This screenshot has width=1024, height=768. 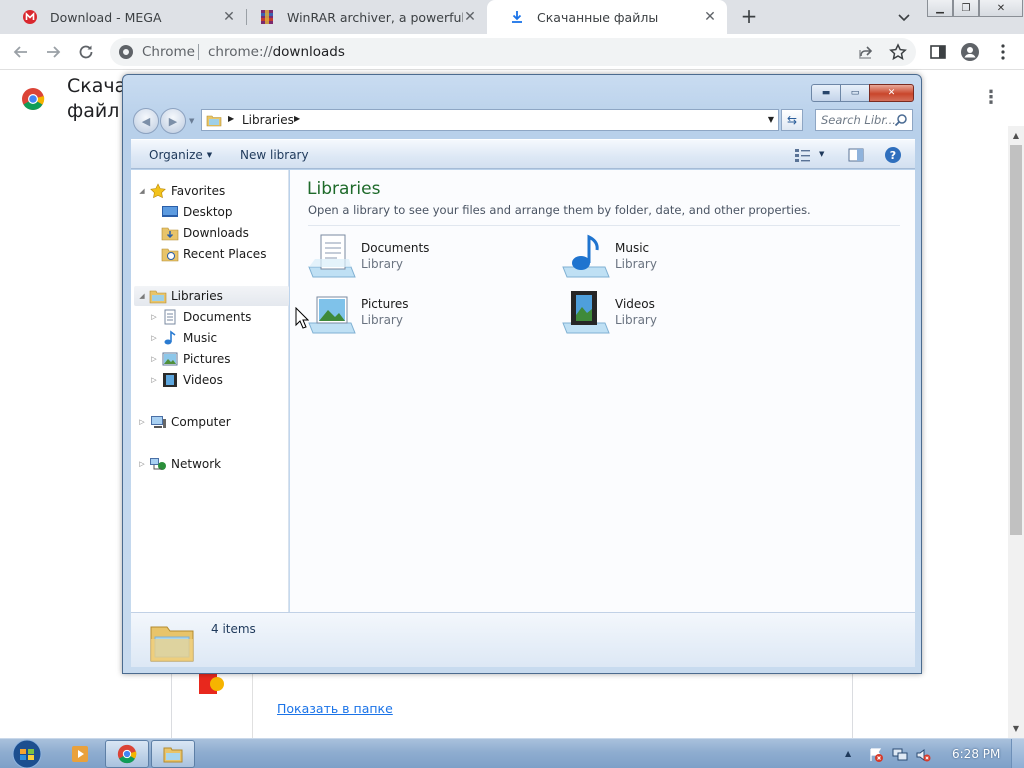 What do you see at coordinates (826, 93) in the screenshot?
I see `minimize-icon: ▬` at bounding box center [826, 93].